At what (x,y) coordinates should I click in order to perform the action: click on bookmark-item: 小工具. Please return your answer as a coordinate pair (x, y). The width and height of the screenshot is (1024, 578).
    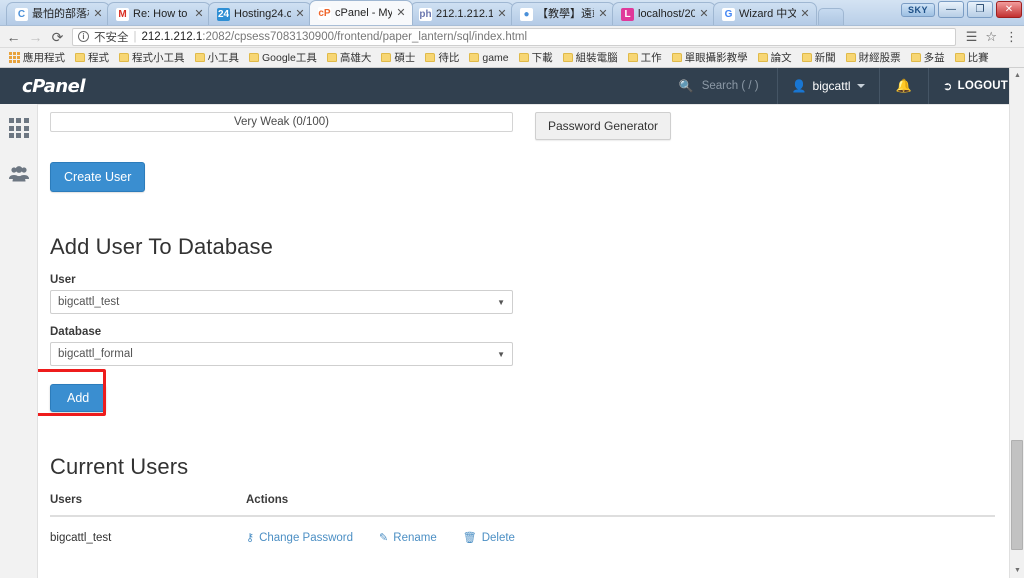
    Looking at the image, I should click on (217, 57).